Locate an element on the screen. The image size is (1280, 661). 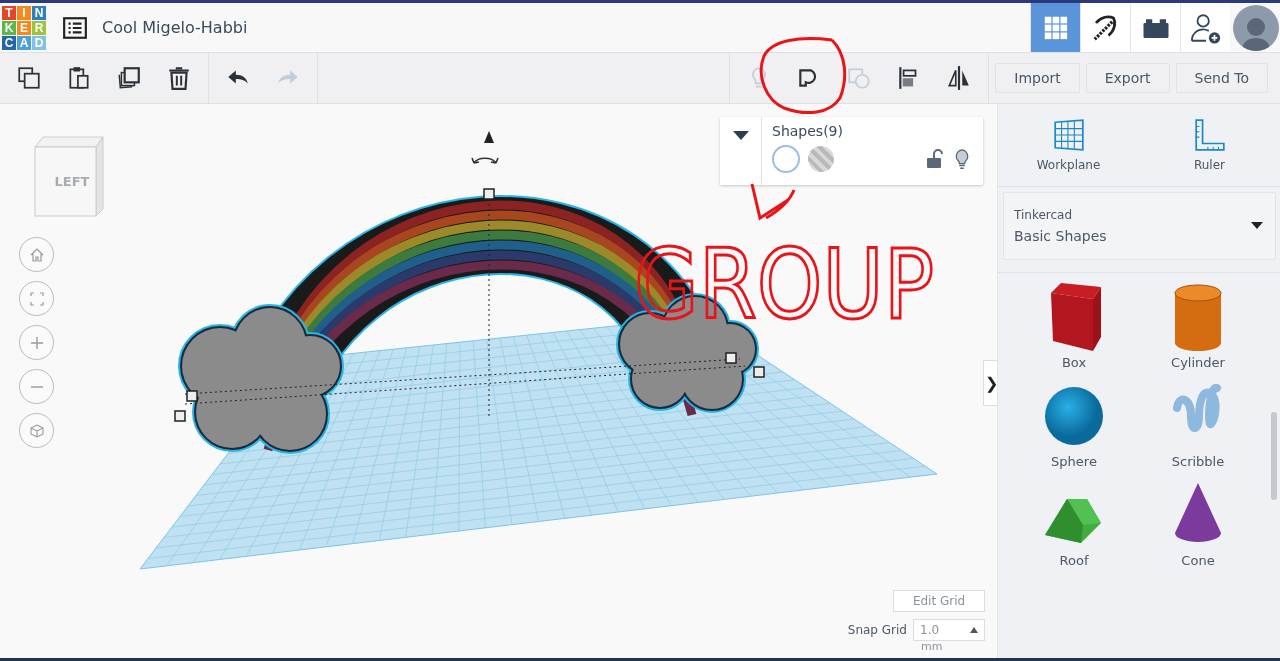
shape-item: Sphere is located at coordinates (1074, 423).